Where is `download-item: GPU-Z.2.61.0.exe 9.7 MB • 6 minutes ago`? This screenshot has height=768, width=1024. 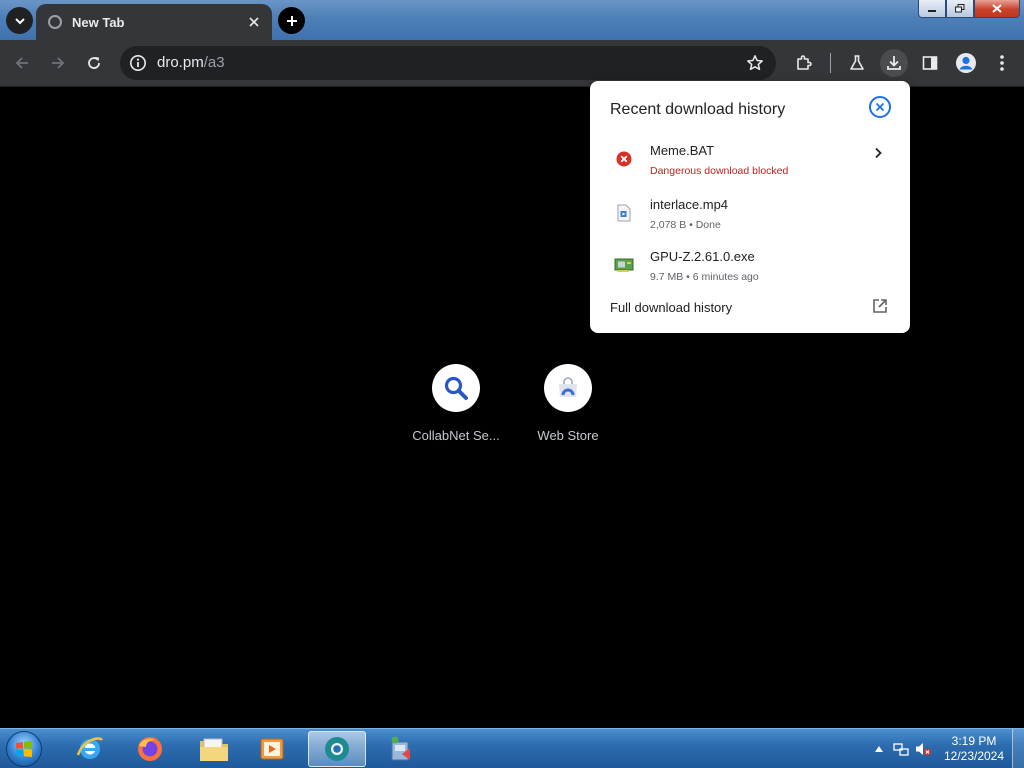 download-item: GPU-Z.2.61.0.exe 9.7 MB • 6 minutes ago is located at coordinates (750, 271).